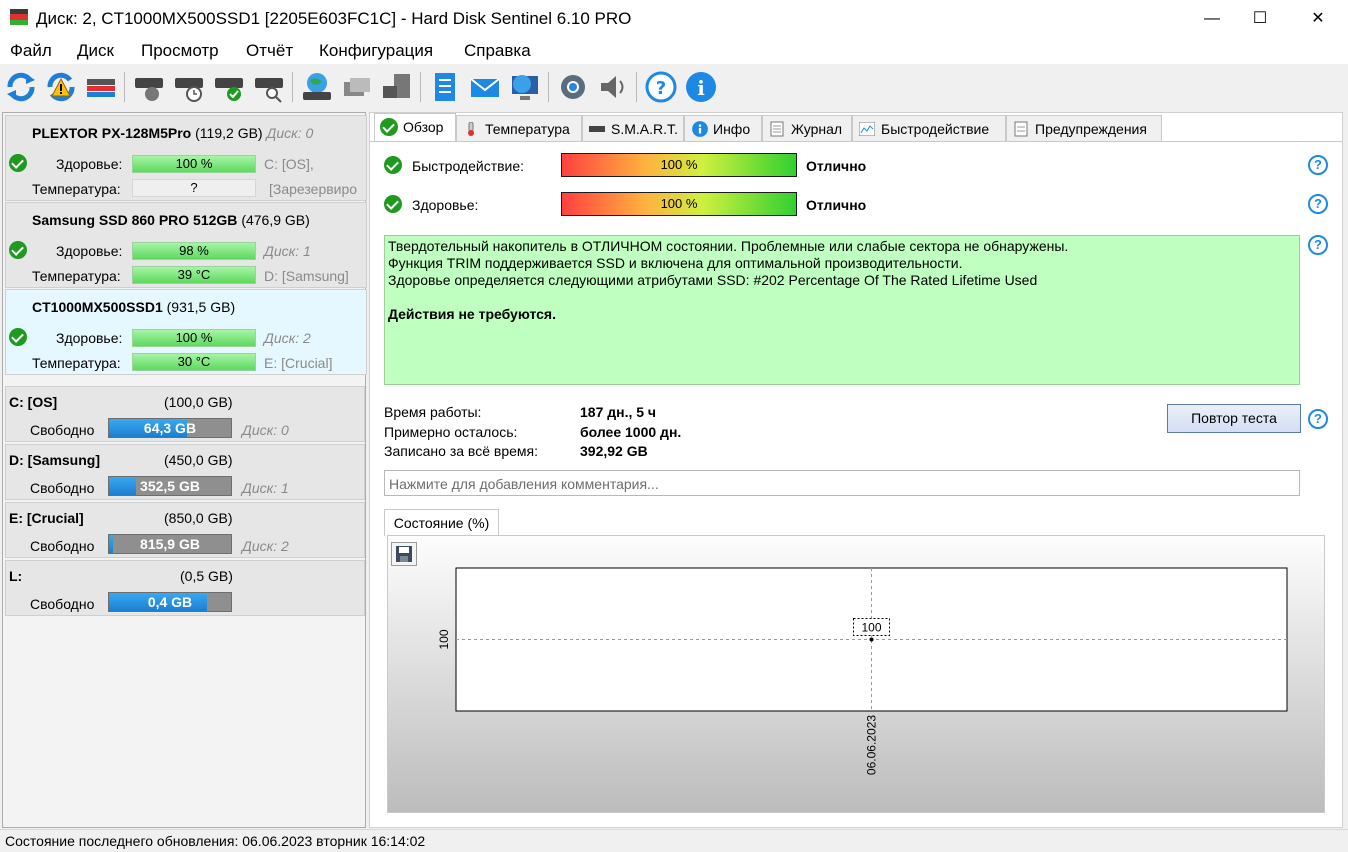 The height and width of the screenshot is (852, 1348). What do you see at coordinates (21, 87) in the screenshot?
I see `refresh-icon` at bounding box center [21, 87].